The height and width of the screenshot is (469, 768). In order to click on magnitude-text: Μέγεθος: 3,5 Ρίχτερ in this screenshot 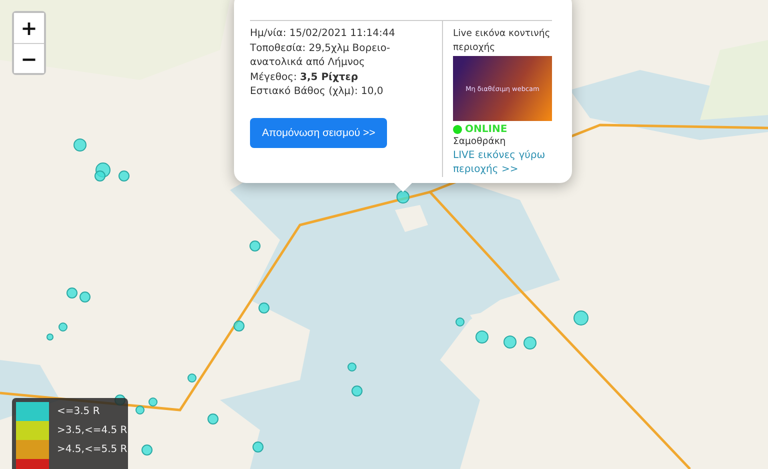, I will do `click(304, 77)`.